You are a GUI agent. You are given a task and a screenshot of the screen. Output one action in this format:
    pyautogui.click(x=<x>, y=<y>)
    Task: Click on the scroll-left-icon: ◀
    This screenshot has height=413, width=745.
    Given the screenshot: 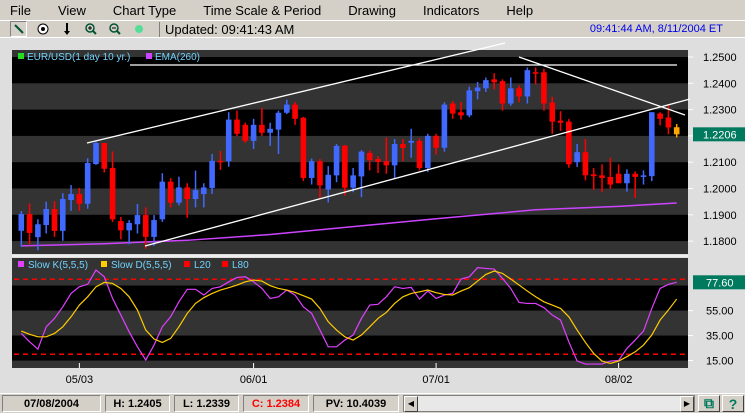 What is the action you would take?
    pyautogui.click(x=411, y=403)
    